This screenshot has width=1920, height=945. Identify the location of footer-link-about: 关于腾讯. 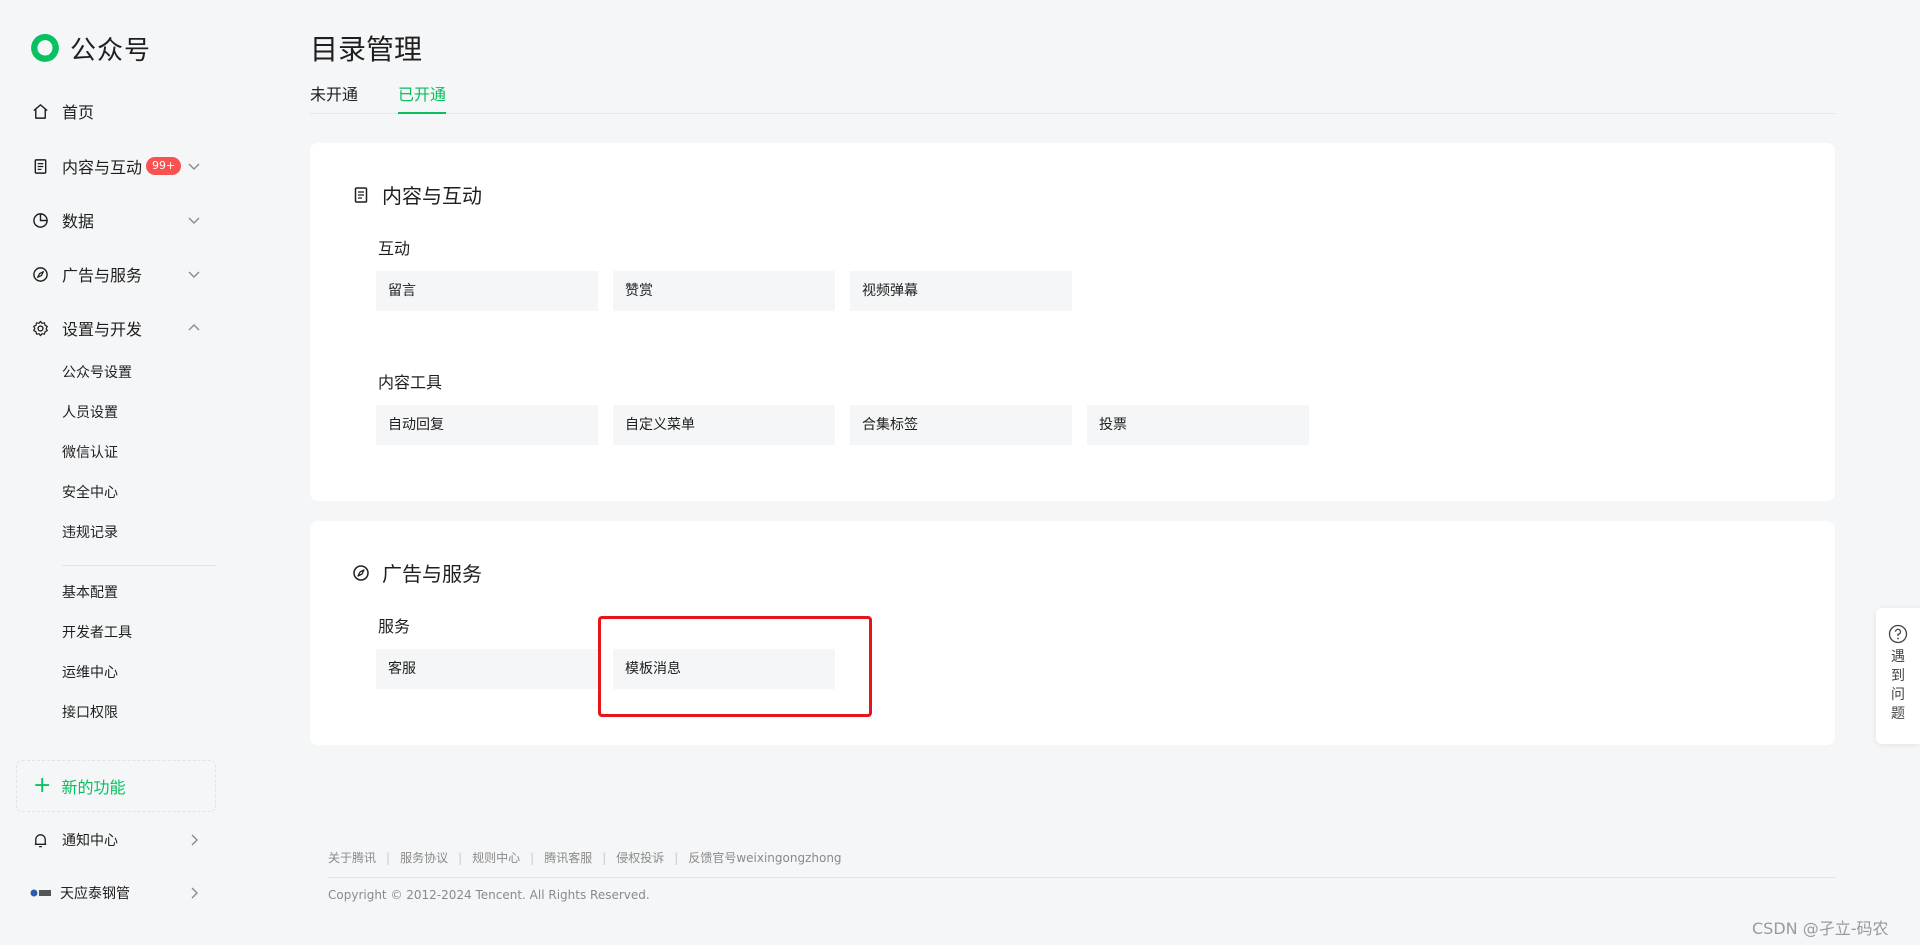
(352, 857).